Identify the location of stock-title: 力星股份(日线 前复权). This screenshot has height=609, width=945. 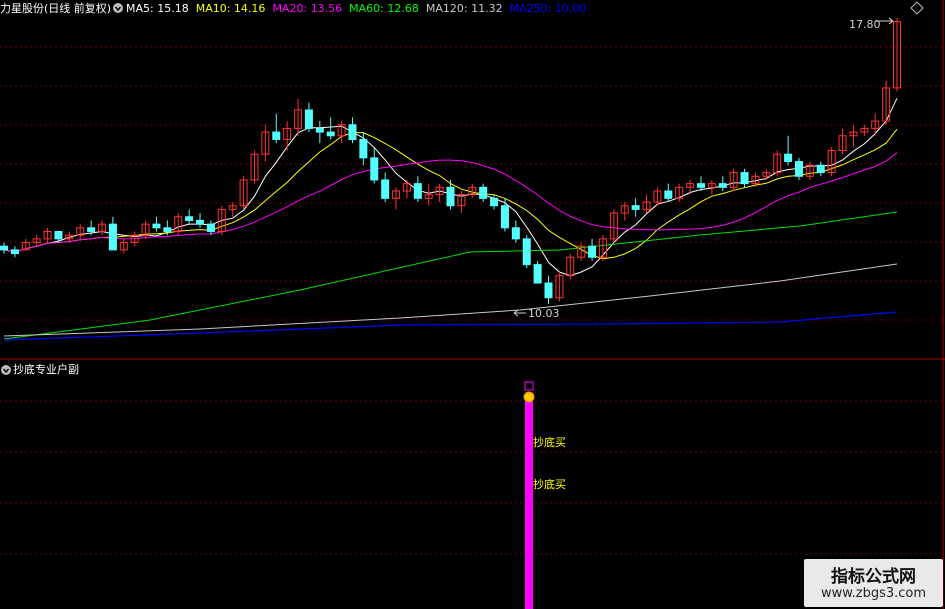
(56, 8).